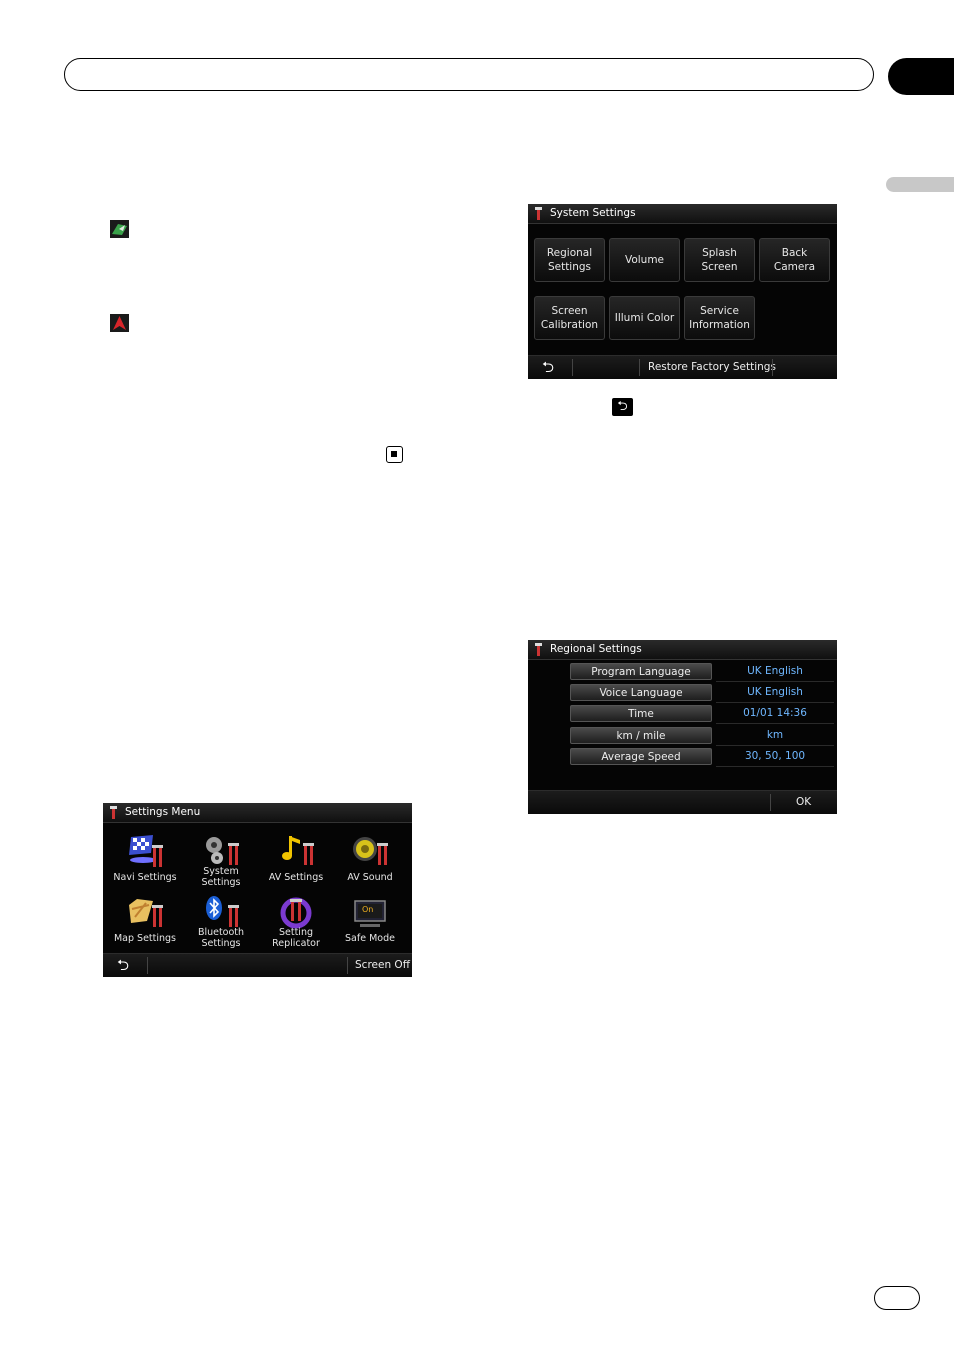  What do you see at coordinates (644, 260) in the screenshot?
I see `volume-button: Volume` at bounding box center [644, 260].